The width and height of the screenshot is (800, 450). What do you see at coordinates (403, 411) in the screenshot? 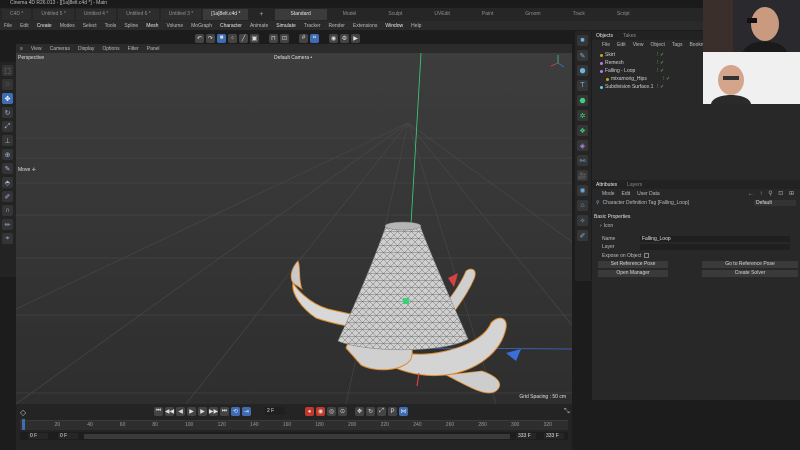
I see `key-pla-icon: ⋈` at bounding box center [403, 411].